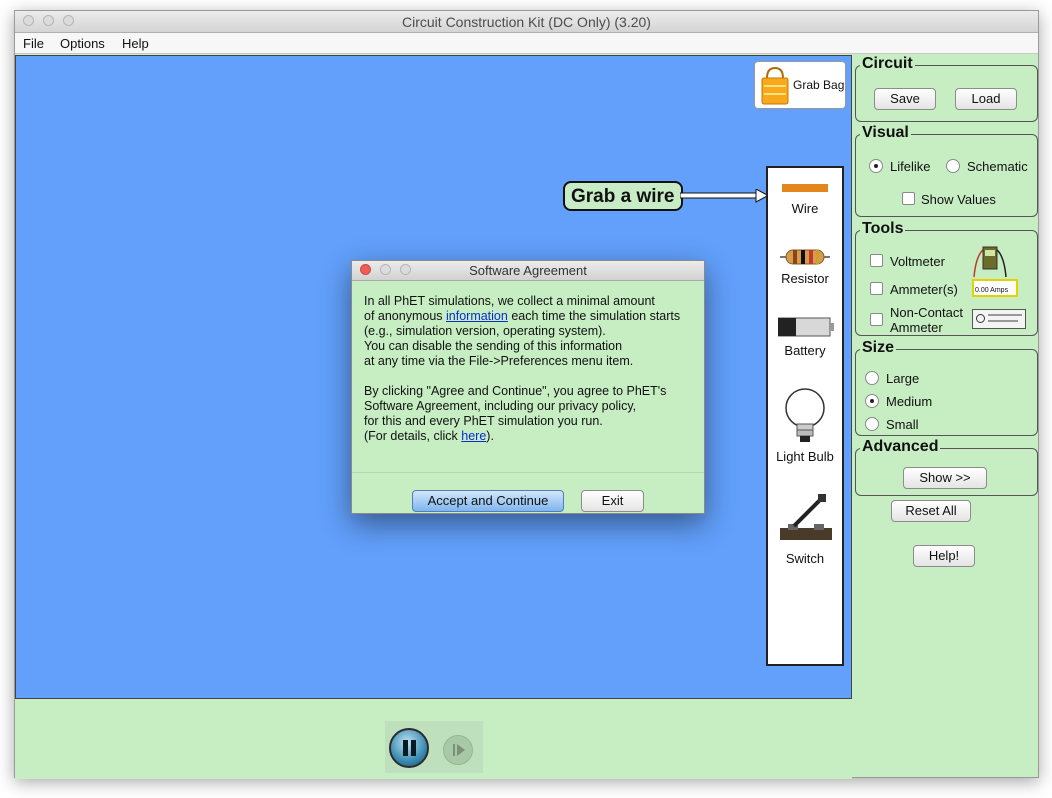  What do you see at coordinates (594, 316) in the screenshot?
I see `dialog-line-text: each time the simulation starts` at bounding box center [594, 316].